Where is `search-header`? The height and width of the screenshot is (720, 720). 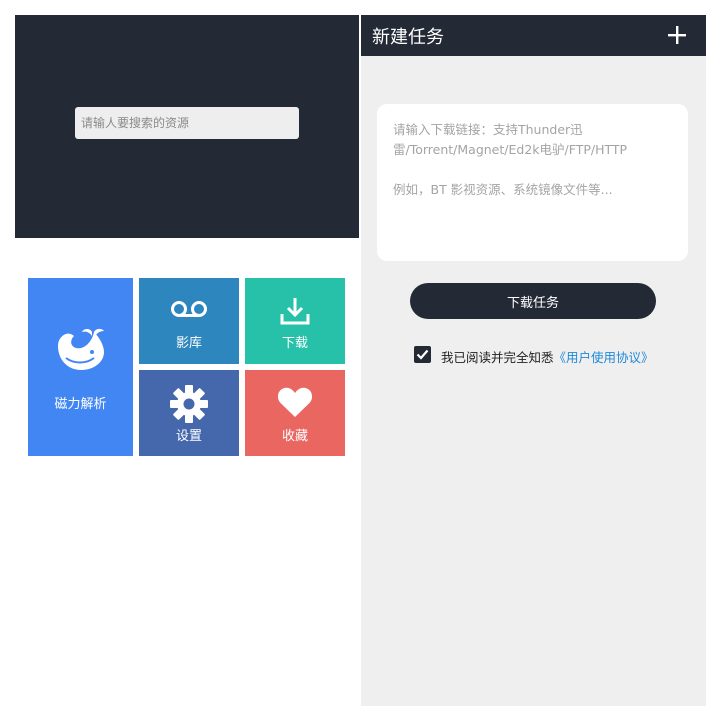
search-header is located at coordinates (187, 126).